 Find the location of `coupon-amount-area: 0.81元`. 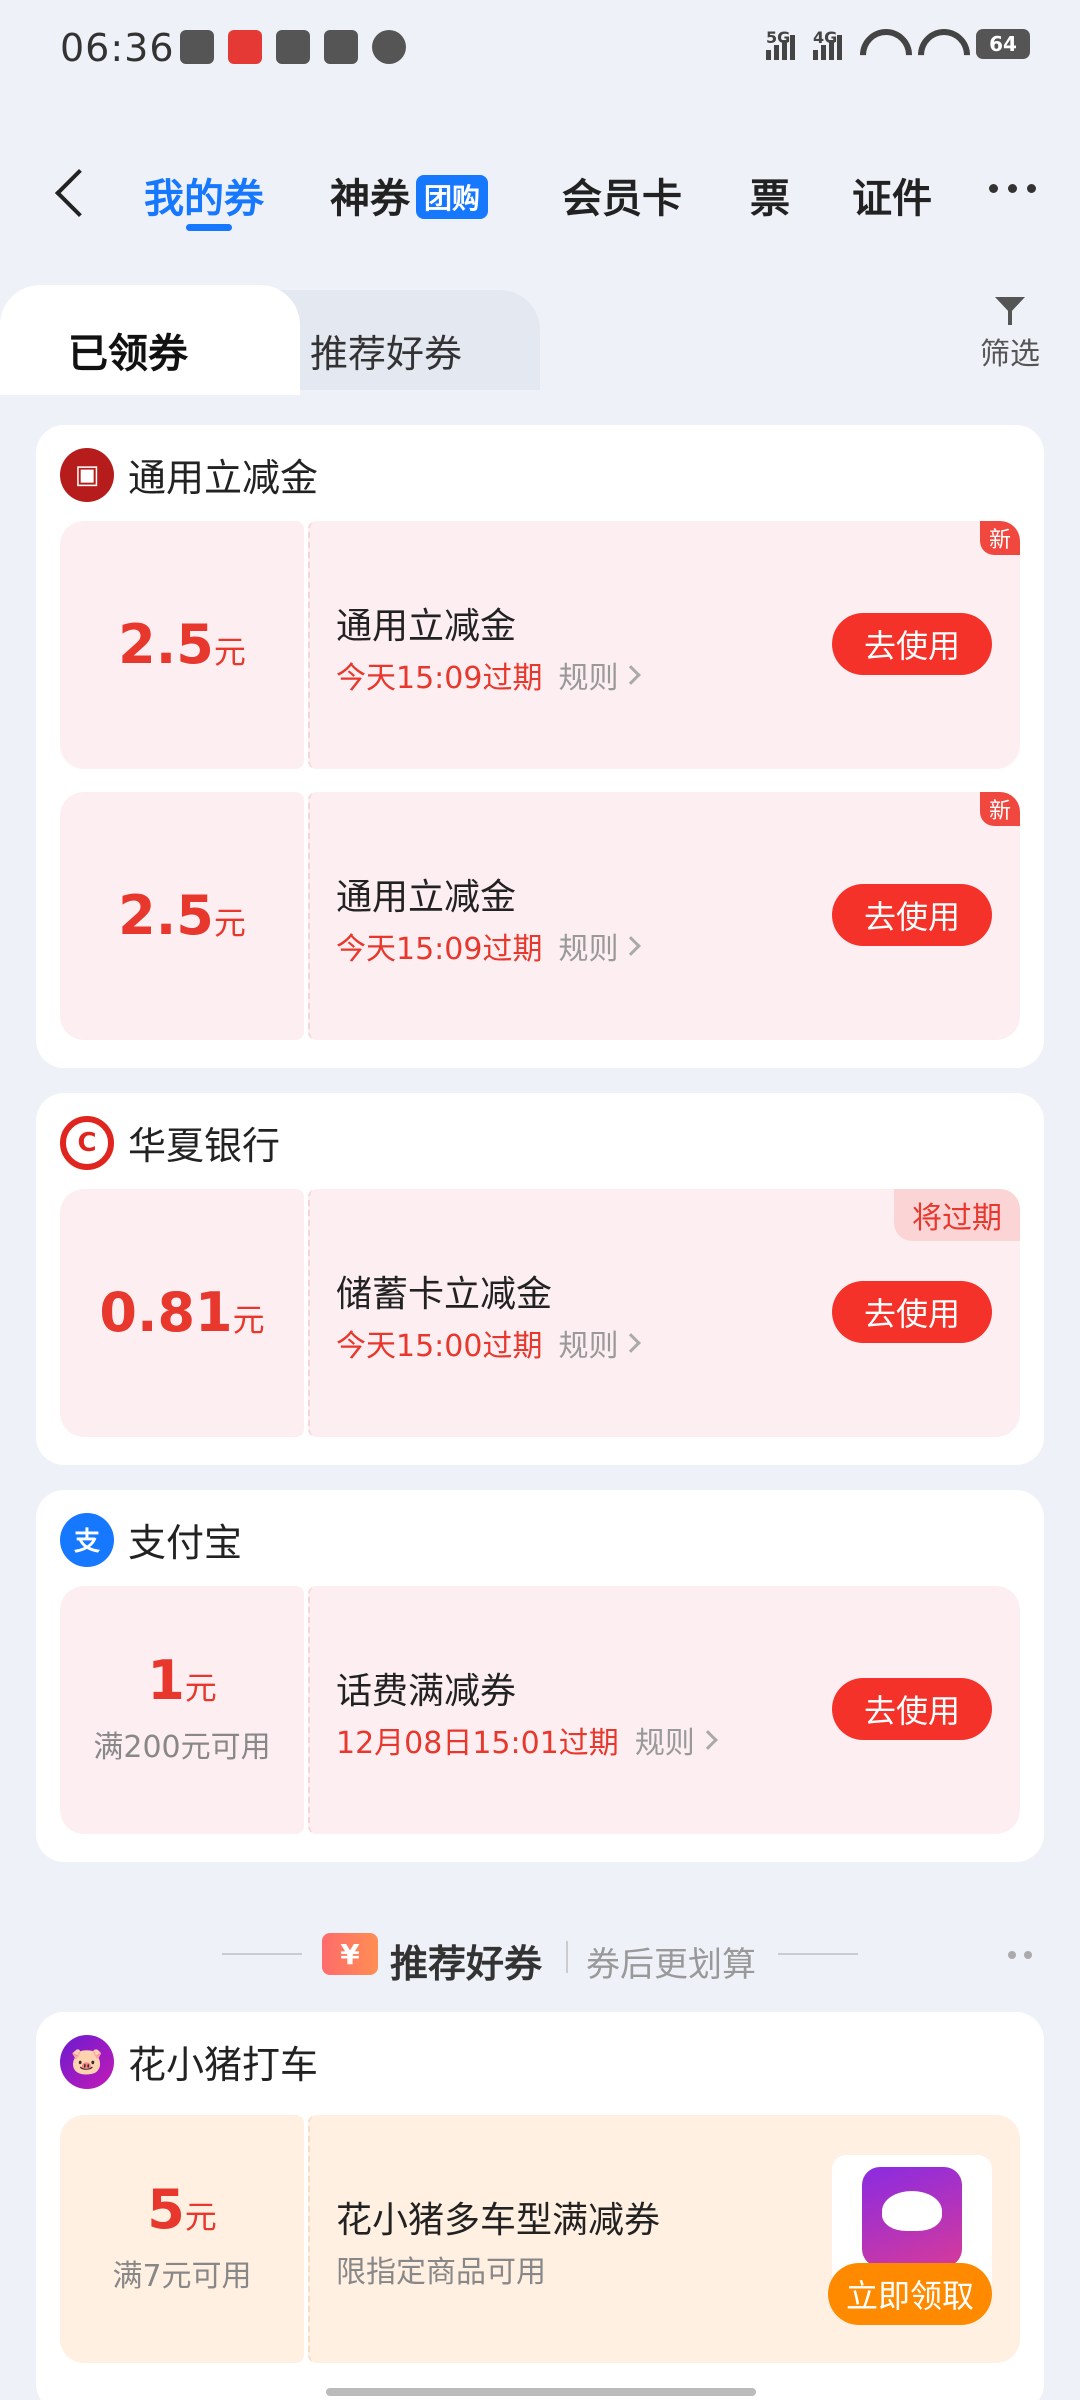

coupon-amount-area: 0.81元 is located at coordinates (182, 1313).